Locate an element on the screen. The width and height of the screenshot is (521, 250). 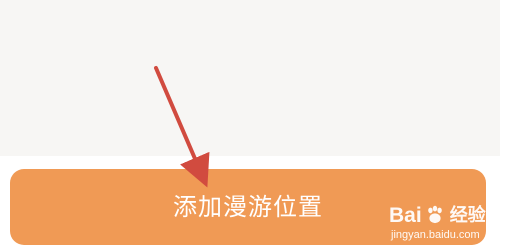
add-roaming-location-label: 添加漫游位置 is located at coordinates (248, 207).